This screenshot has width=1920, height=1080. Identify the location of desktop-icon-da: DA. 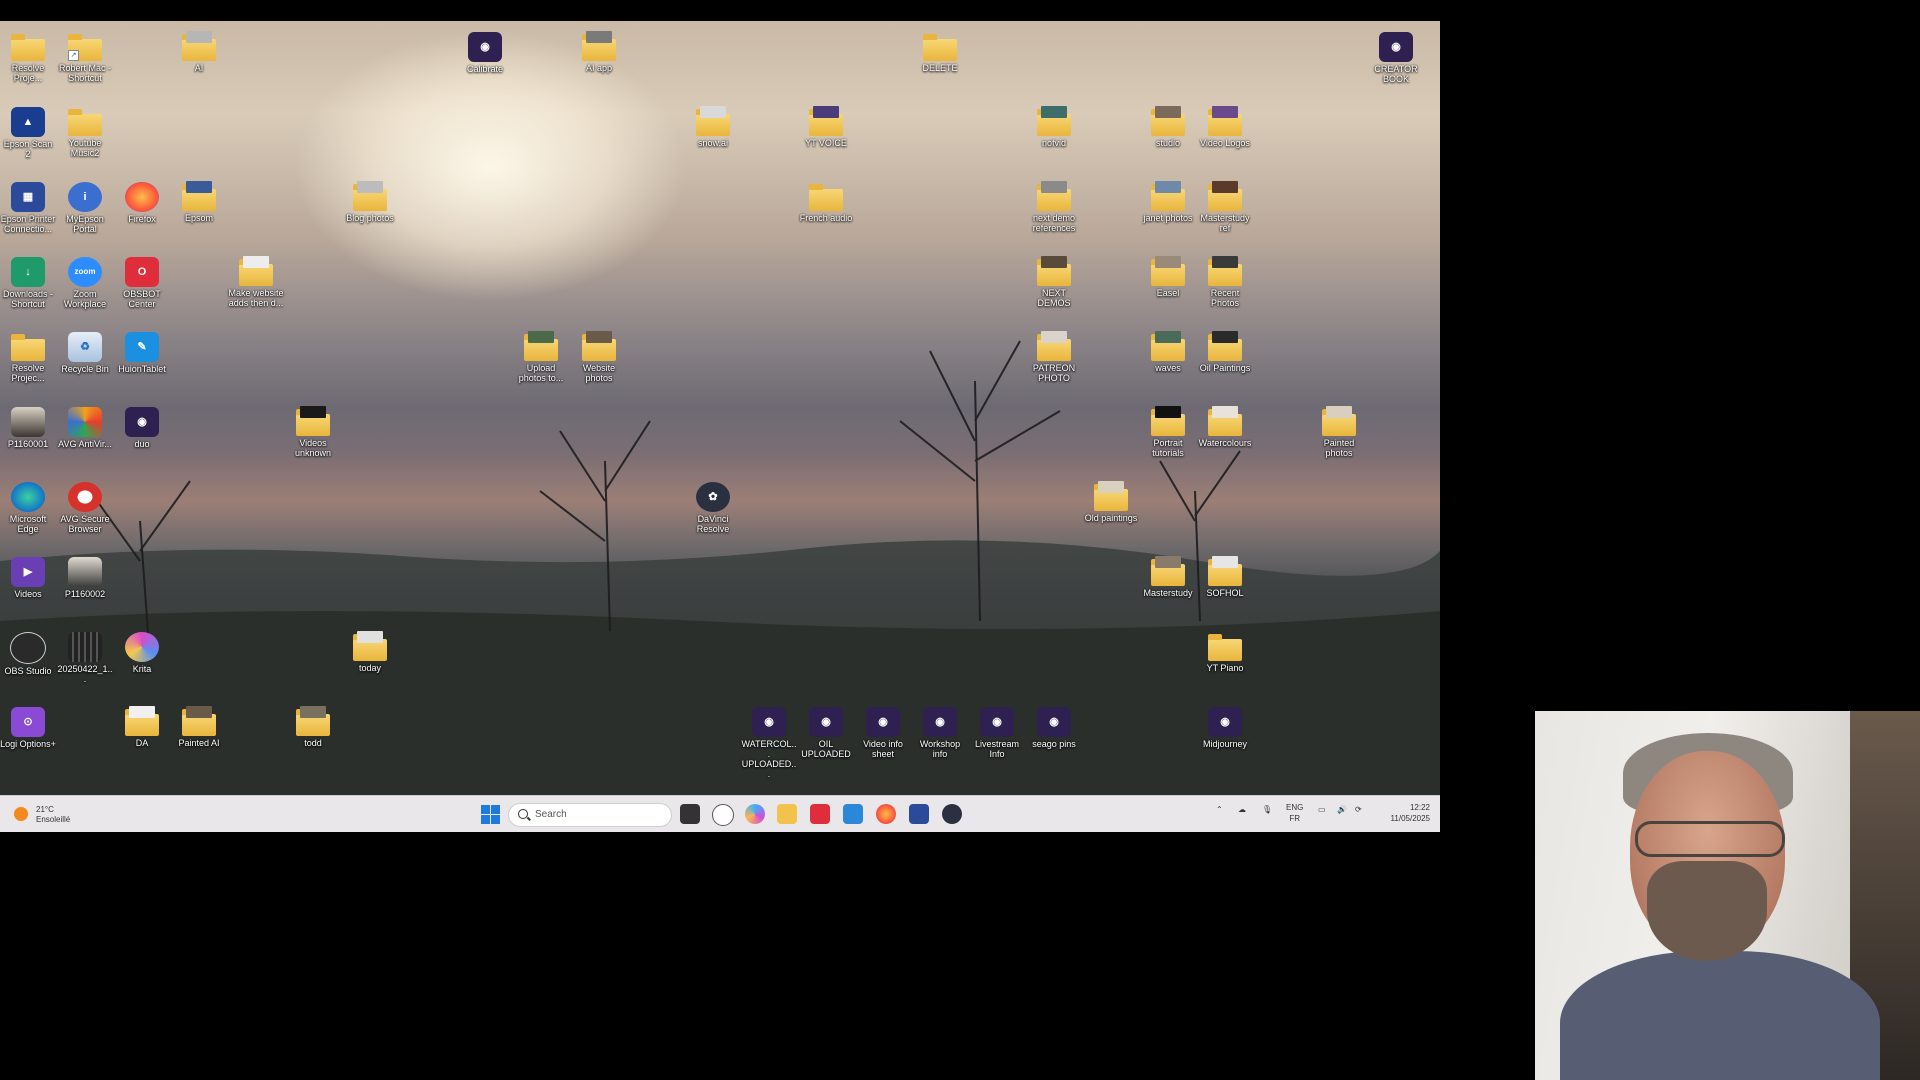
(142, 740).